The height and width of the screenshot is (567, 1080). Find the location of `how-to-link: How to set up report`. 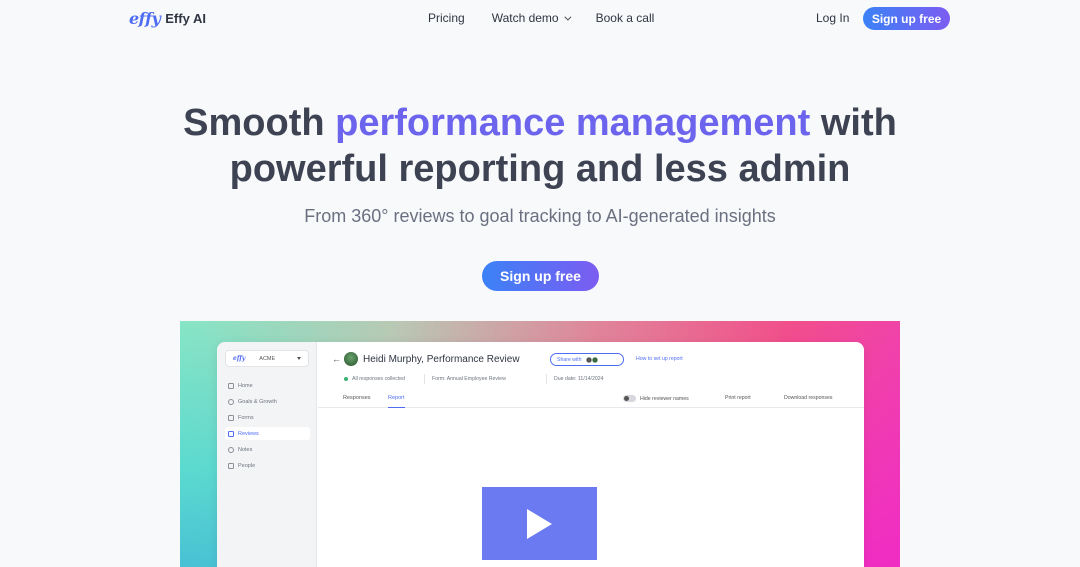

how-to-link: How to set up report is located at coordinates (659, 359).